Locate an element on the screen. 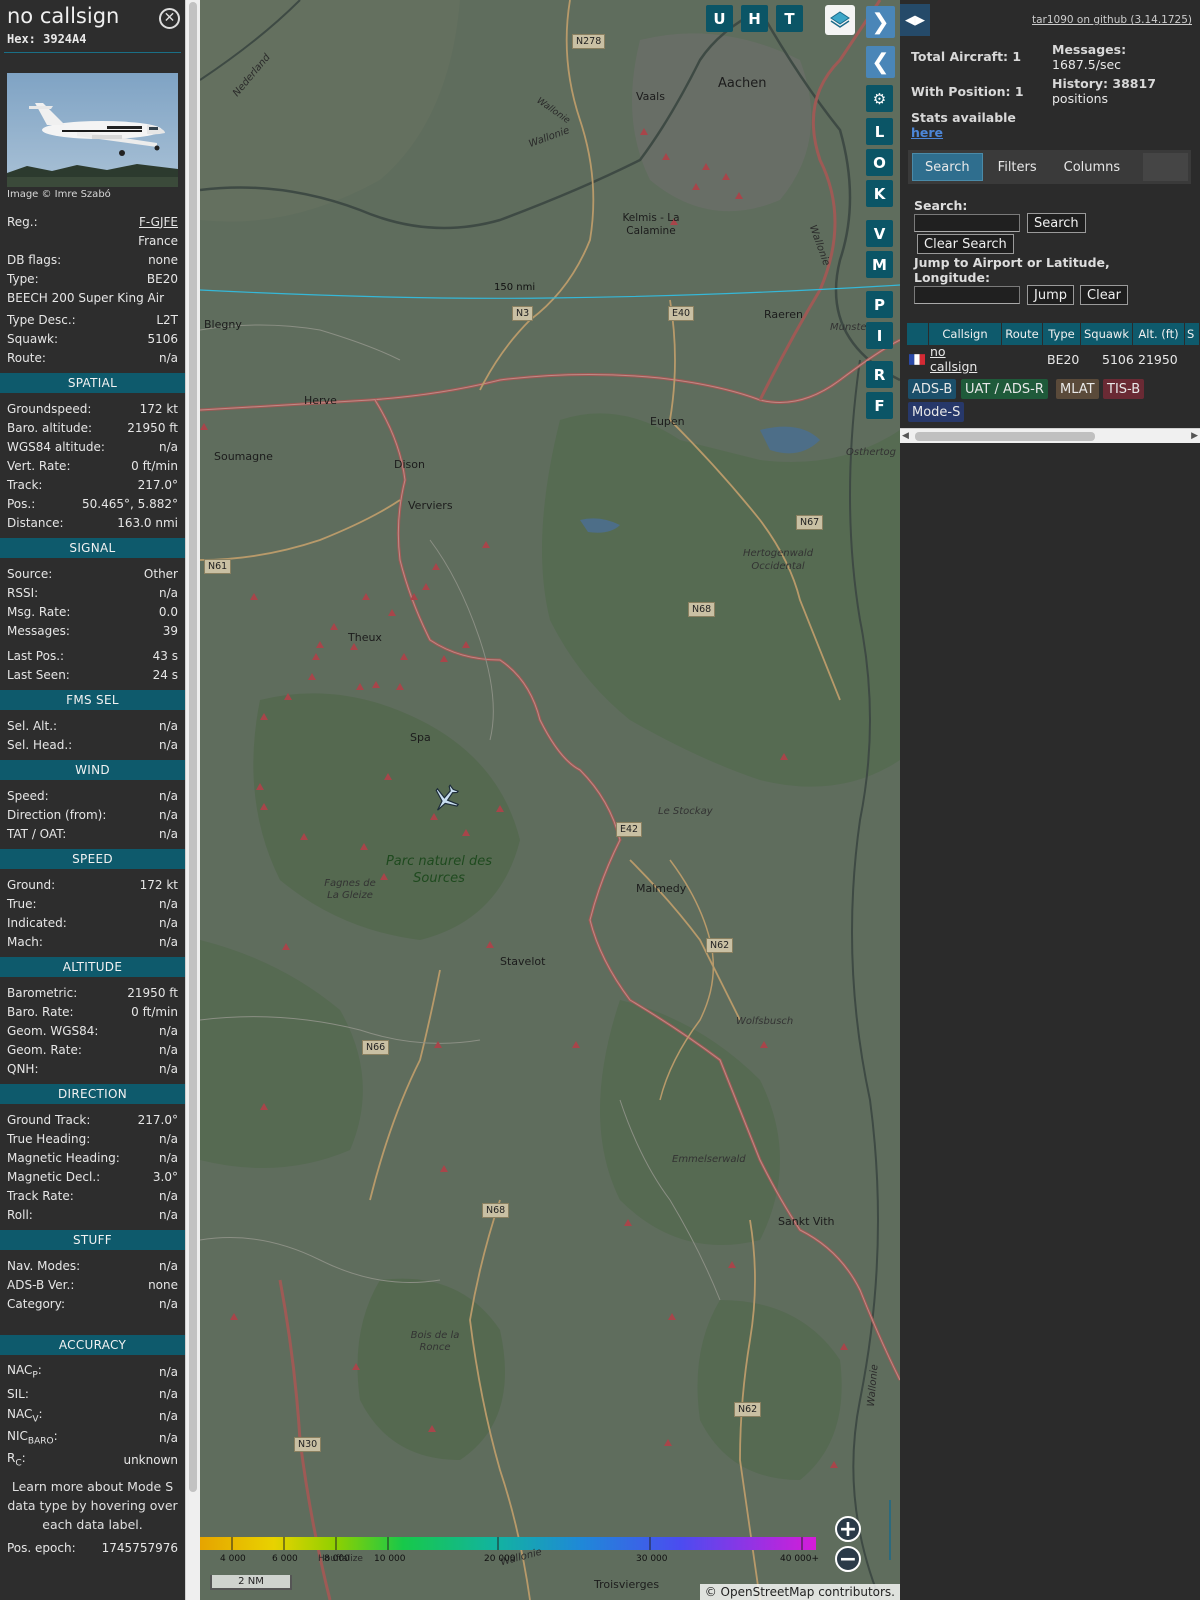 This screenshot has width=1200, height=1600. row-label: Mach: is located at coordinates (25, 941).